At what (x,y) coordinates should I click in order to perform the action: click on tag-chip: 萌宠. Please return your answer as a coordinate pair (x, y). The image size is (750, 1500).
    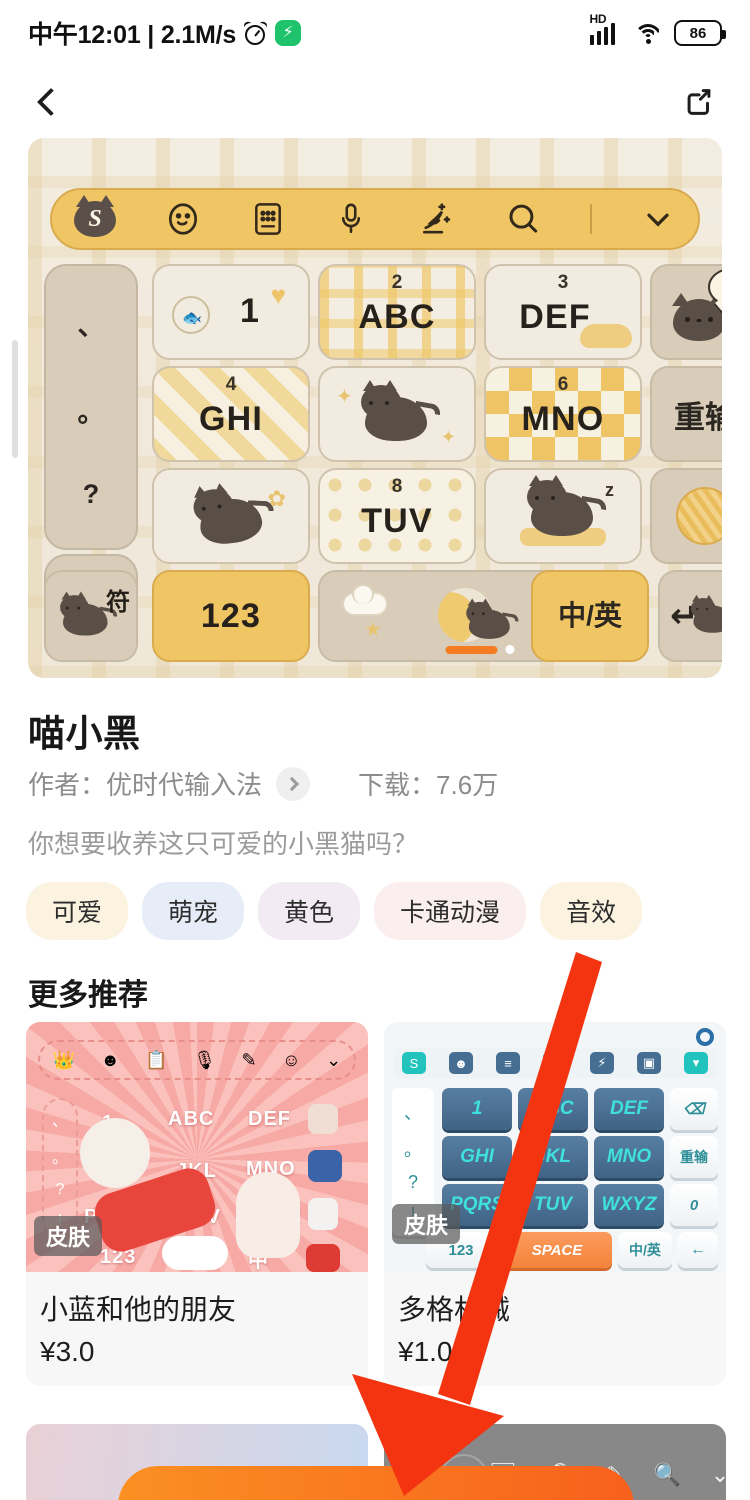
    Looking at the image, I should click on (193, 911).